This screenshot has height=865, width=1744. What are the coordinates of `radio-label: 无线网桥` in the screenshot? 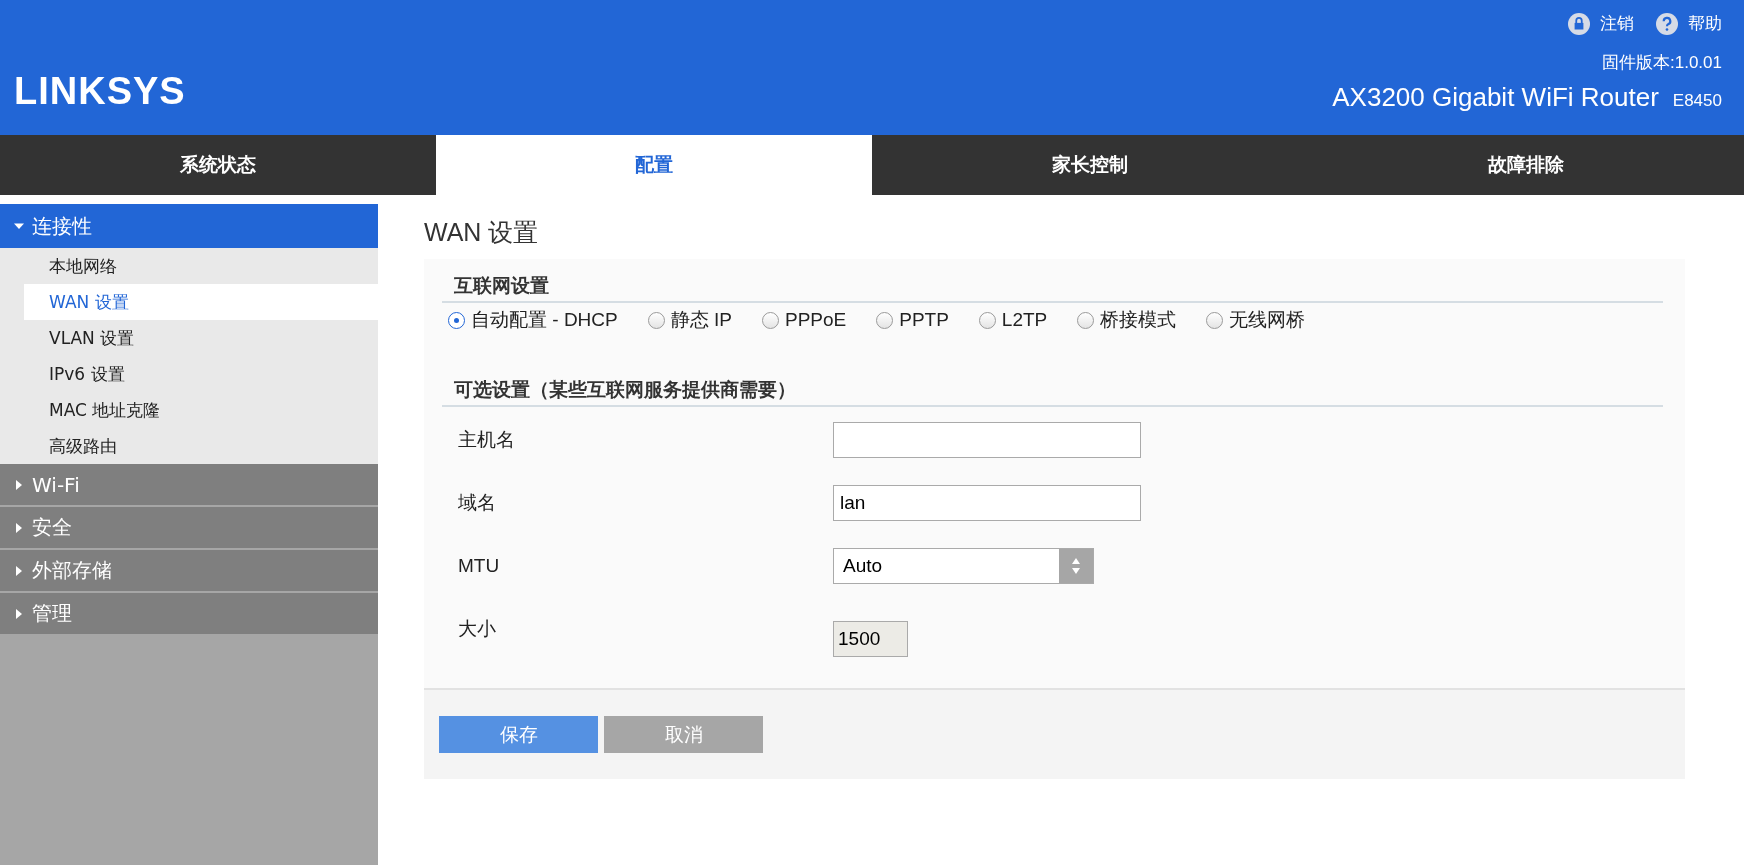 It's located at (1267, 320).